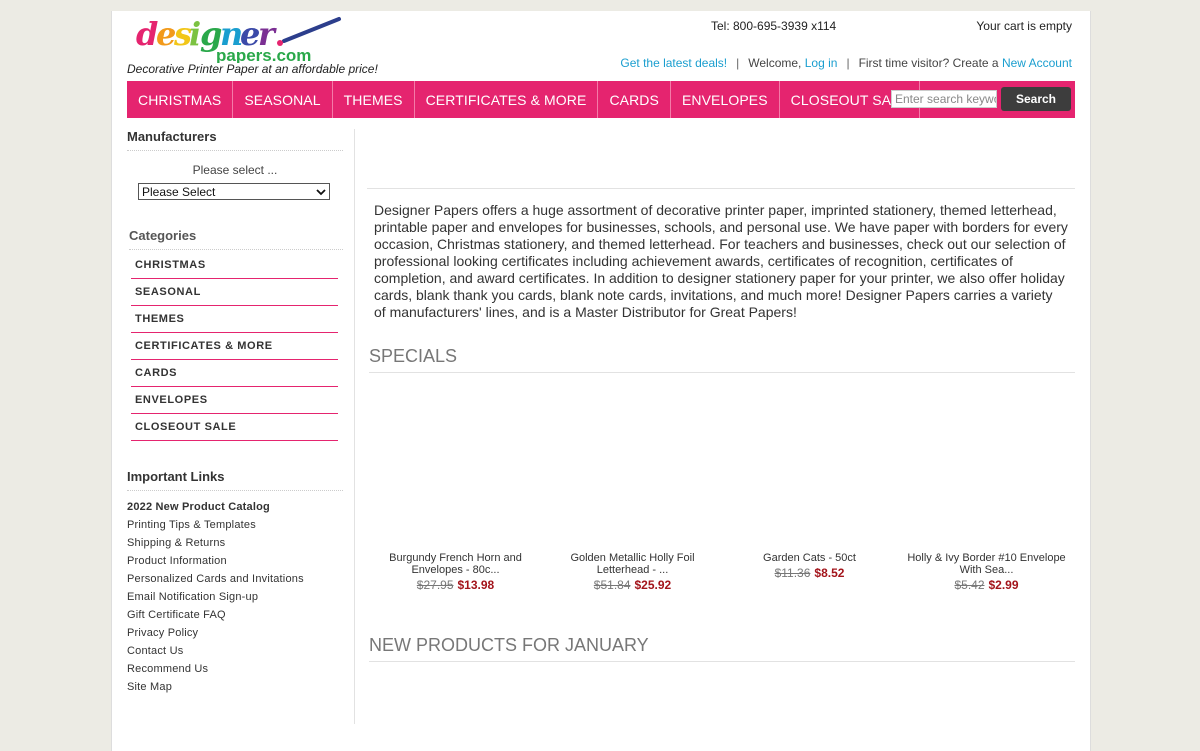  What do you see at coordinates (263, 54) in the screenshot?
I see `svg-text: papers.com` at bounding box center [263, 54].